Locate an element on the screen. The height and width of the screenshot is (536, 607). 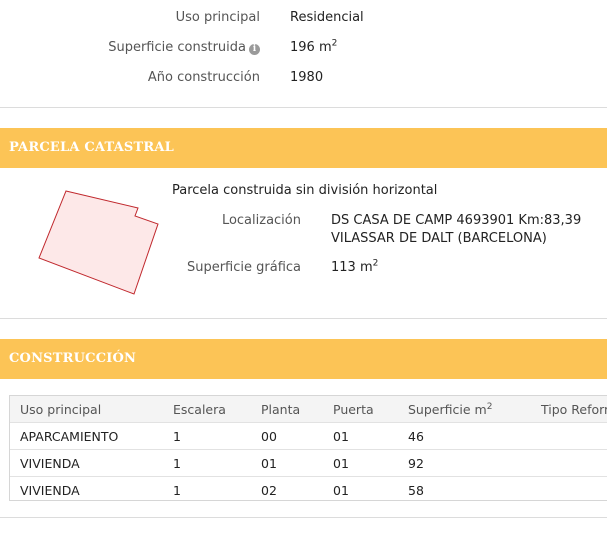
superficie-grafica-value-wrap: 113 m2 is located at coordinates (355, 266).